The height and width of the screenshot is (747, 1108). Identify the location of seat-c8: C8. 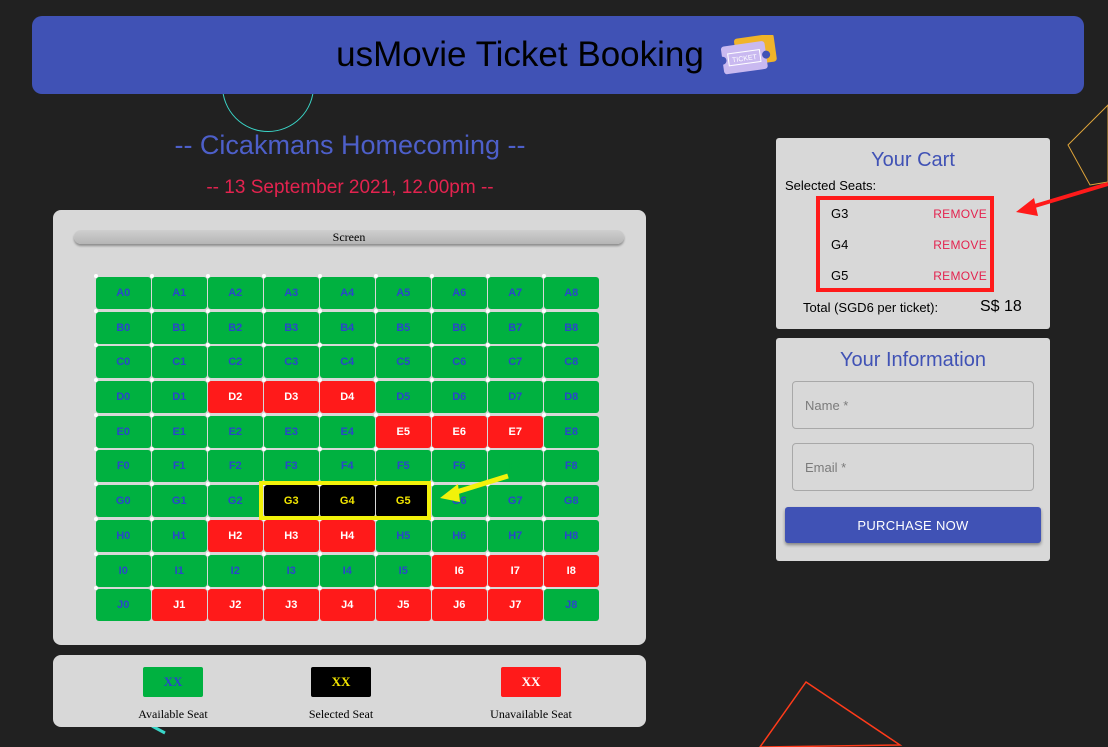
(570, 361).